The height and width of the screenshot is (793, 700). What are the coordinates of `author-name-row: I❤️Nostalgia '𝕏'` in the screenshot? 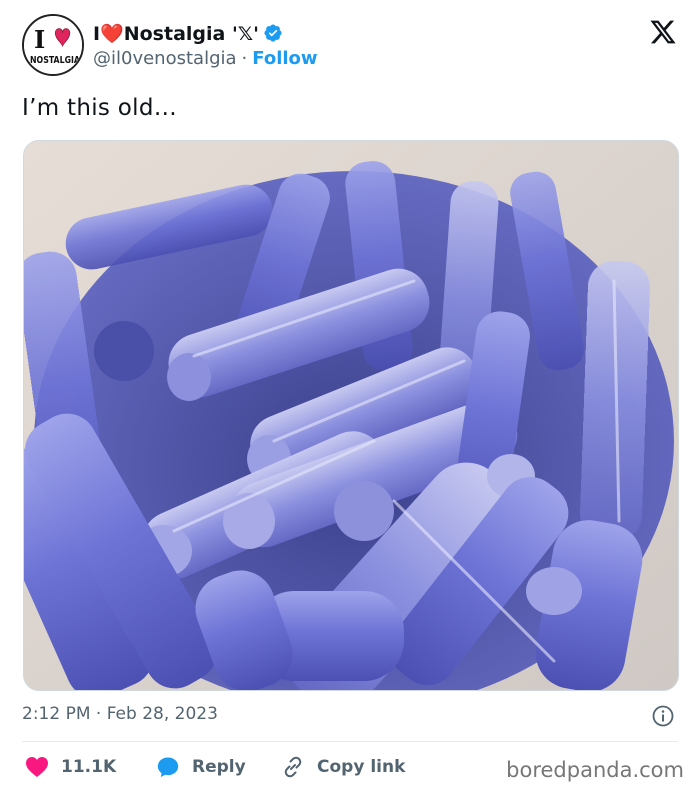 It's located at (188, 33).